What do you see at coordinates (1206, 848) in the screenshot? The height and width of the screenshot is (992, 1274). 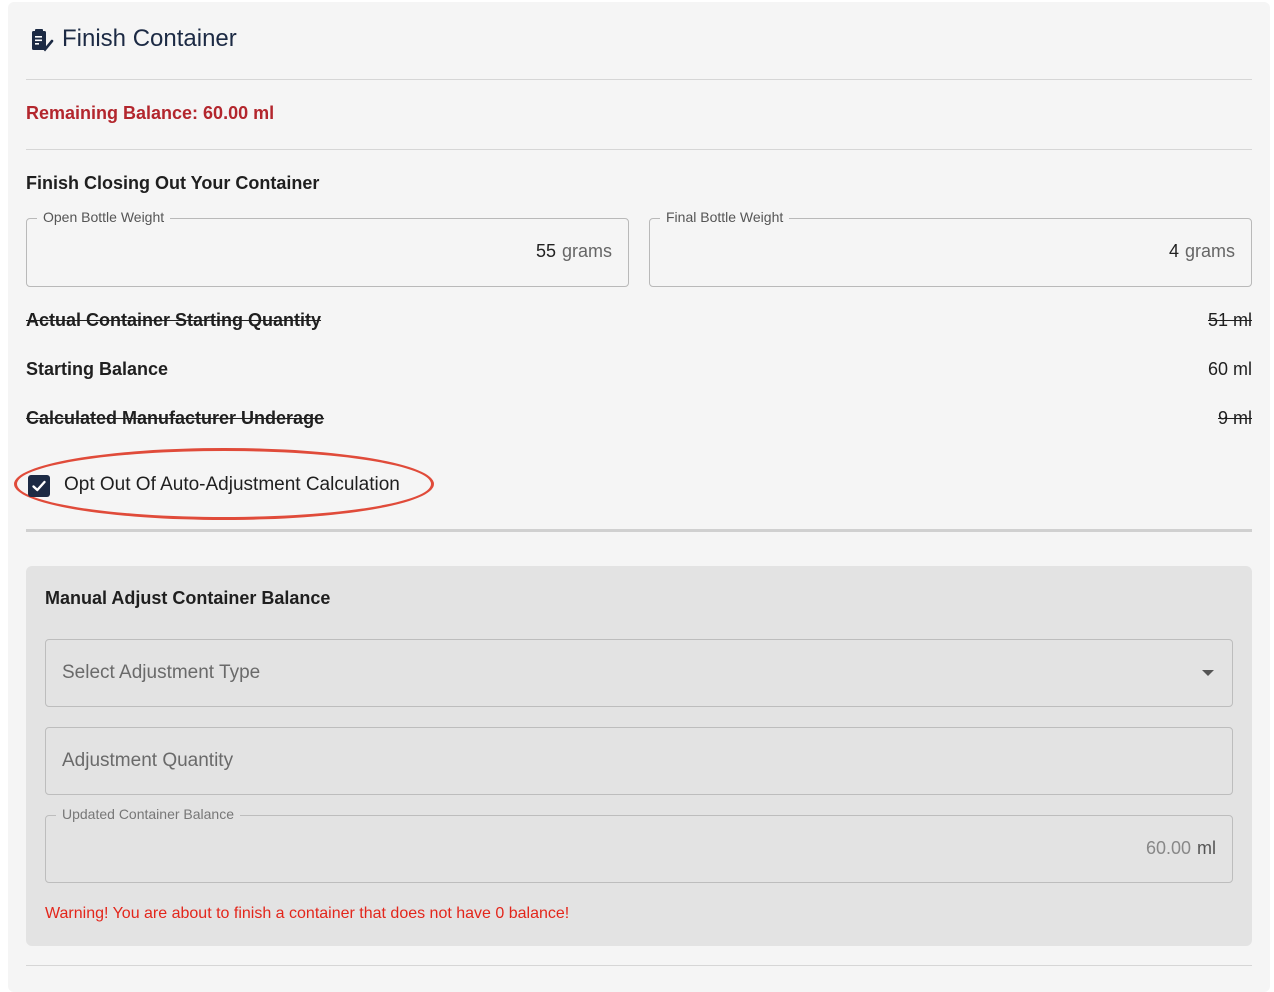 I see `updated-balance-unit: ml` at bounding box center [1206, 848].